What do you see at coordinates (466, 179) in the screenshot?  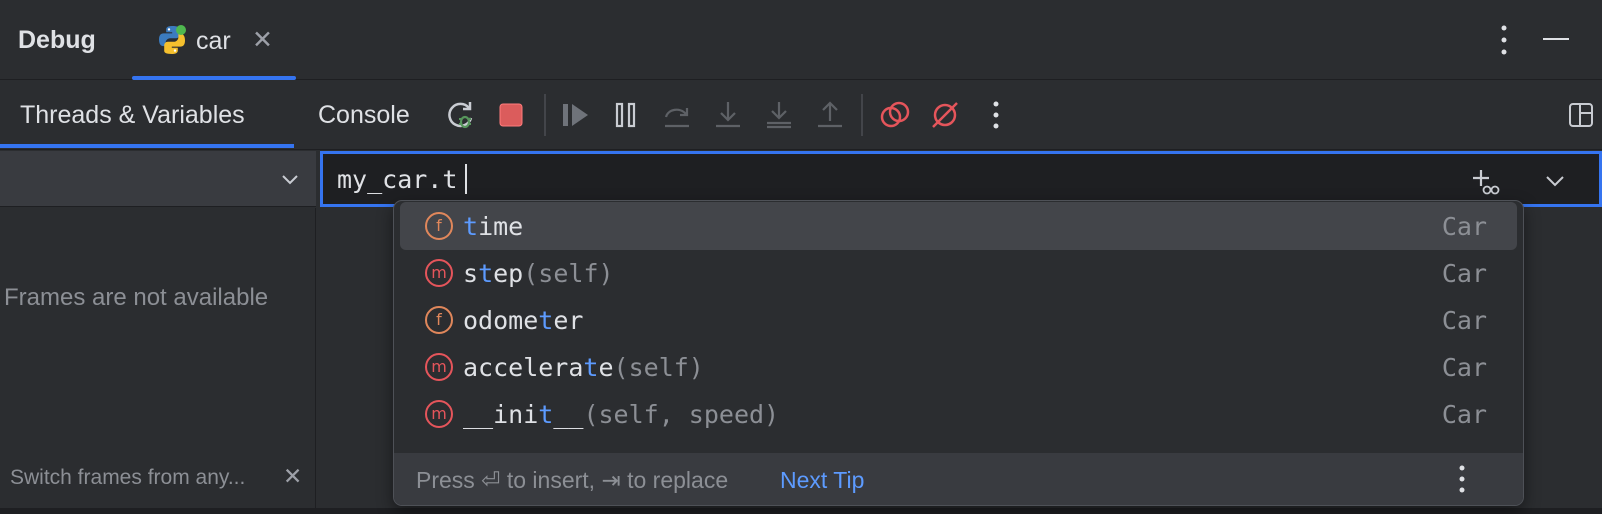 I see `text-caret` at bounding box center [466, 179].